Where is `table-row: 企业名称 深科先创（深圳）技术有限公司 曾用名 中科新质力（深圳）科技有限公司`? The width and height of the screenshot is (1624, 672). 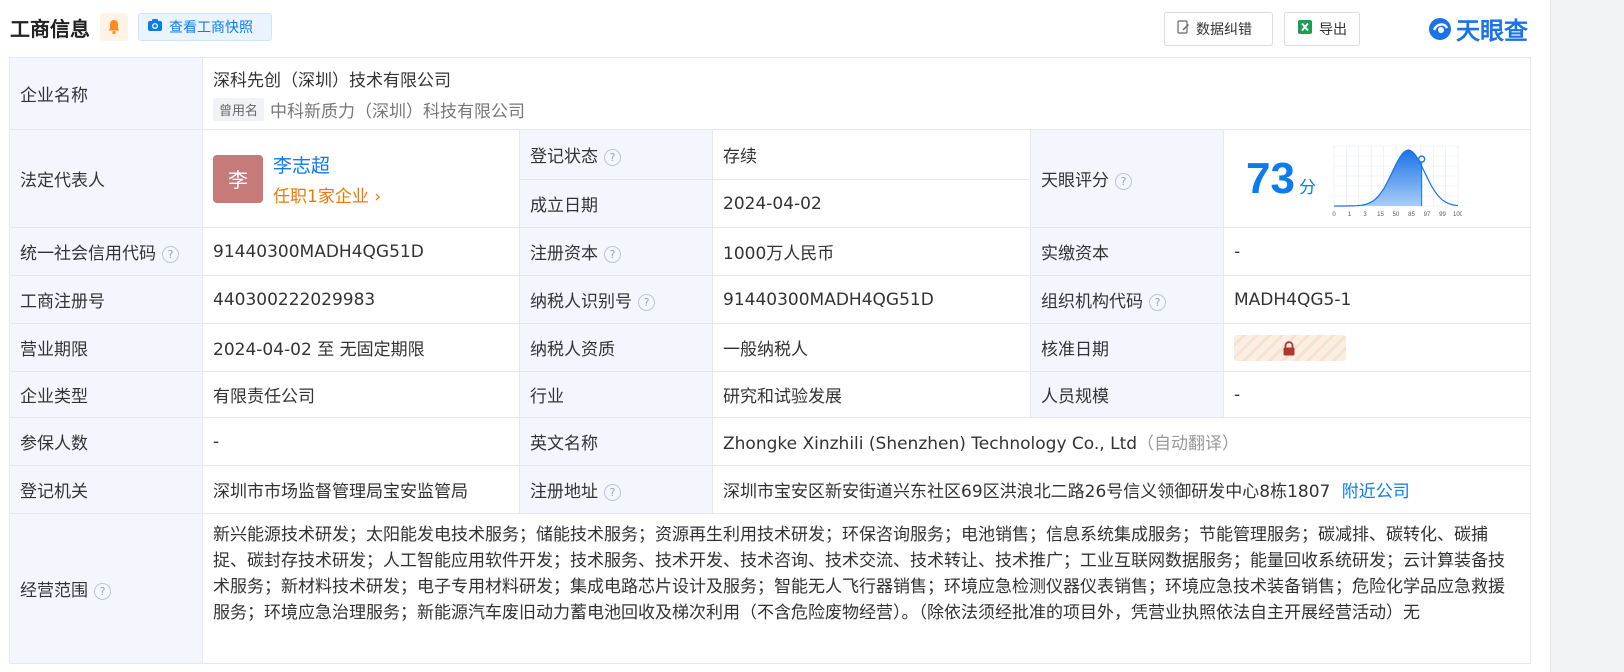
table-row: 企业名称 深科先创（深圳）技术有限公司 曾用名 中科新质力（深圳）科技有限公司 is located at coordinates (770, 93).